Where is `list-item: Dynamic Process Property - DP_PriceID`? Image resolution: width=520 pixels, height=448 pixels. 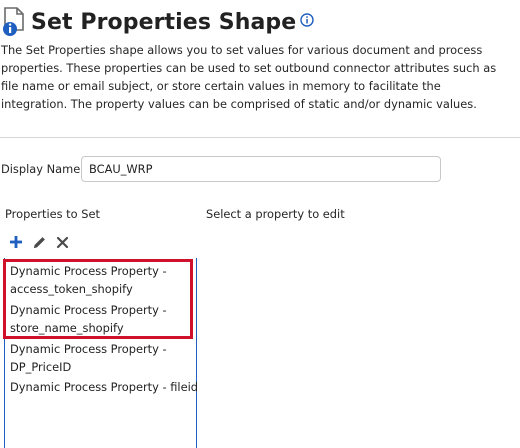 list-item: Dynamic Process Property - DP_PriceID is located at coordinates (88, 358).